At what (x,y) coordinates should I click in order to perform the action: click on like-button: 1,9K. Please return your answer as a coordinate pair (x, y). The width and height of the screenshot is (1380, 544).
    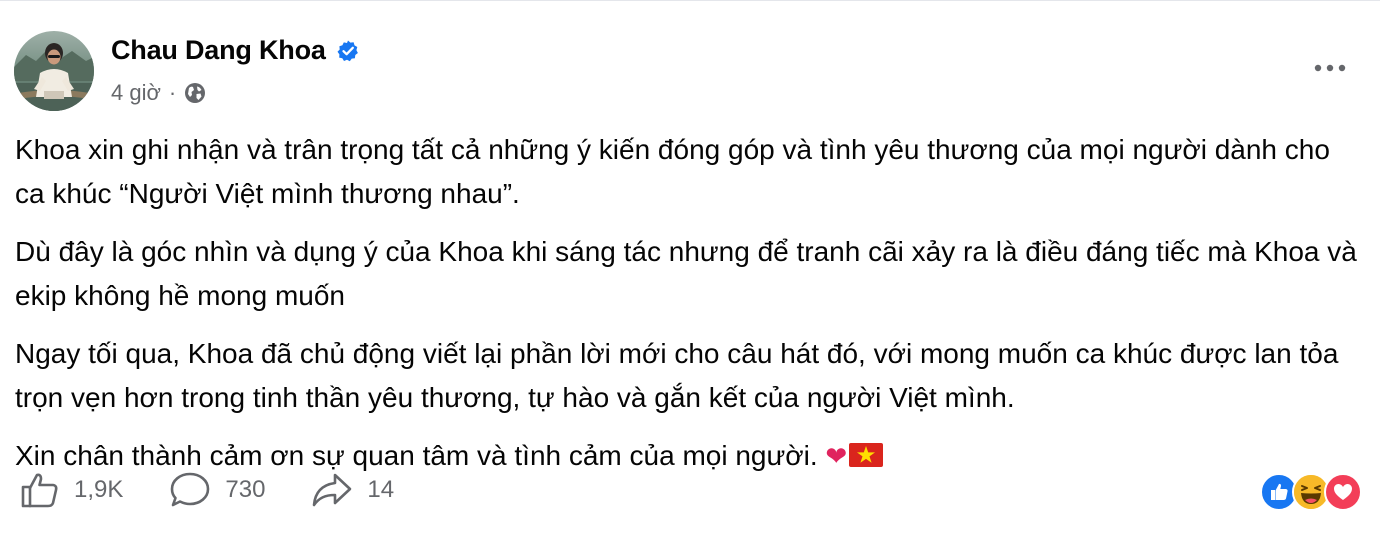
    Looking at the image, I should click on (71, 490).